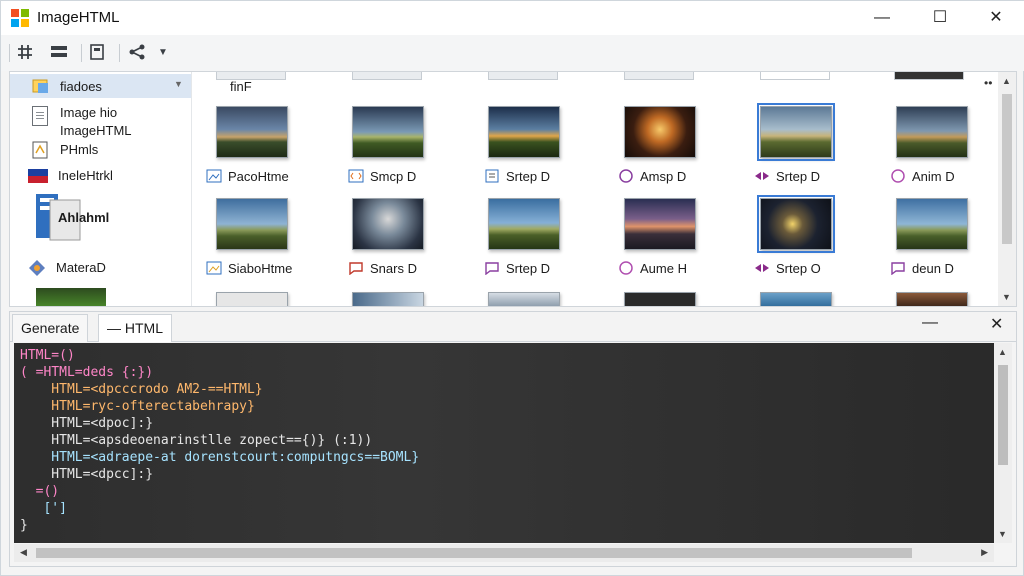 The height and width of the screenshot is (576, 1024). Describe the element at coordinates (940, 18) in the screenshot. I see `maximize-button: ☐` at that location.